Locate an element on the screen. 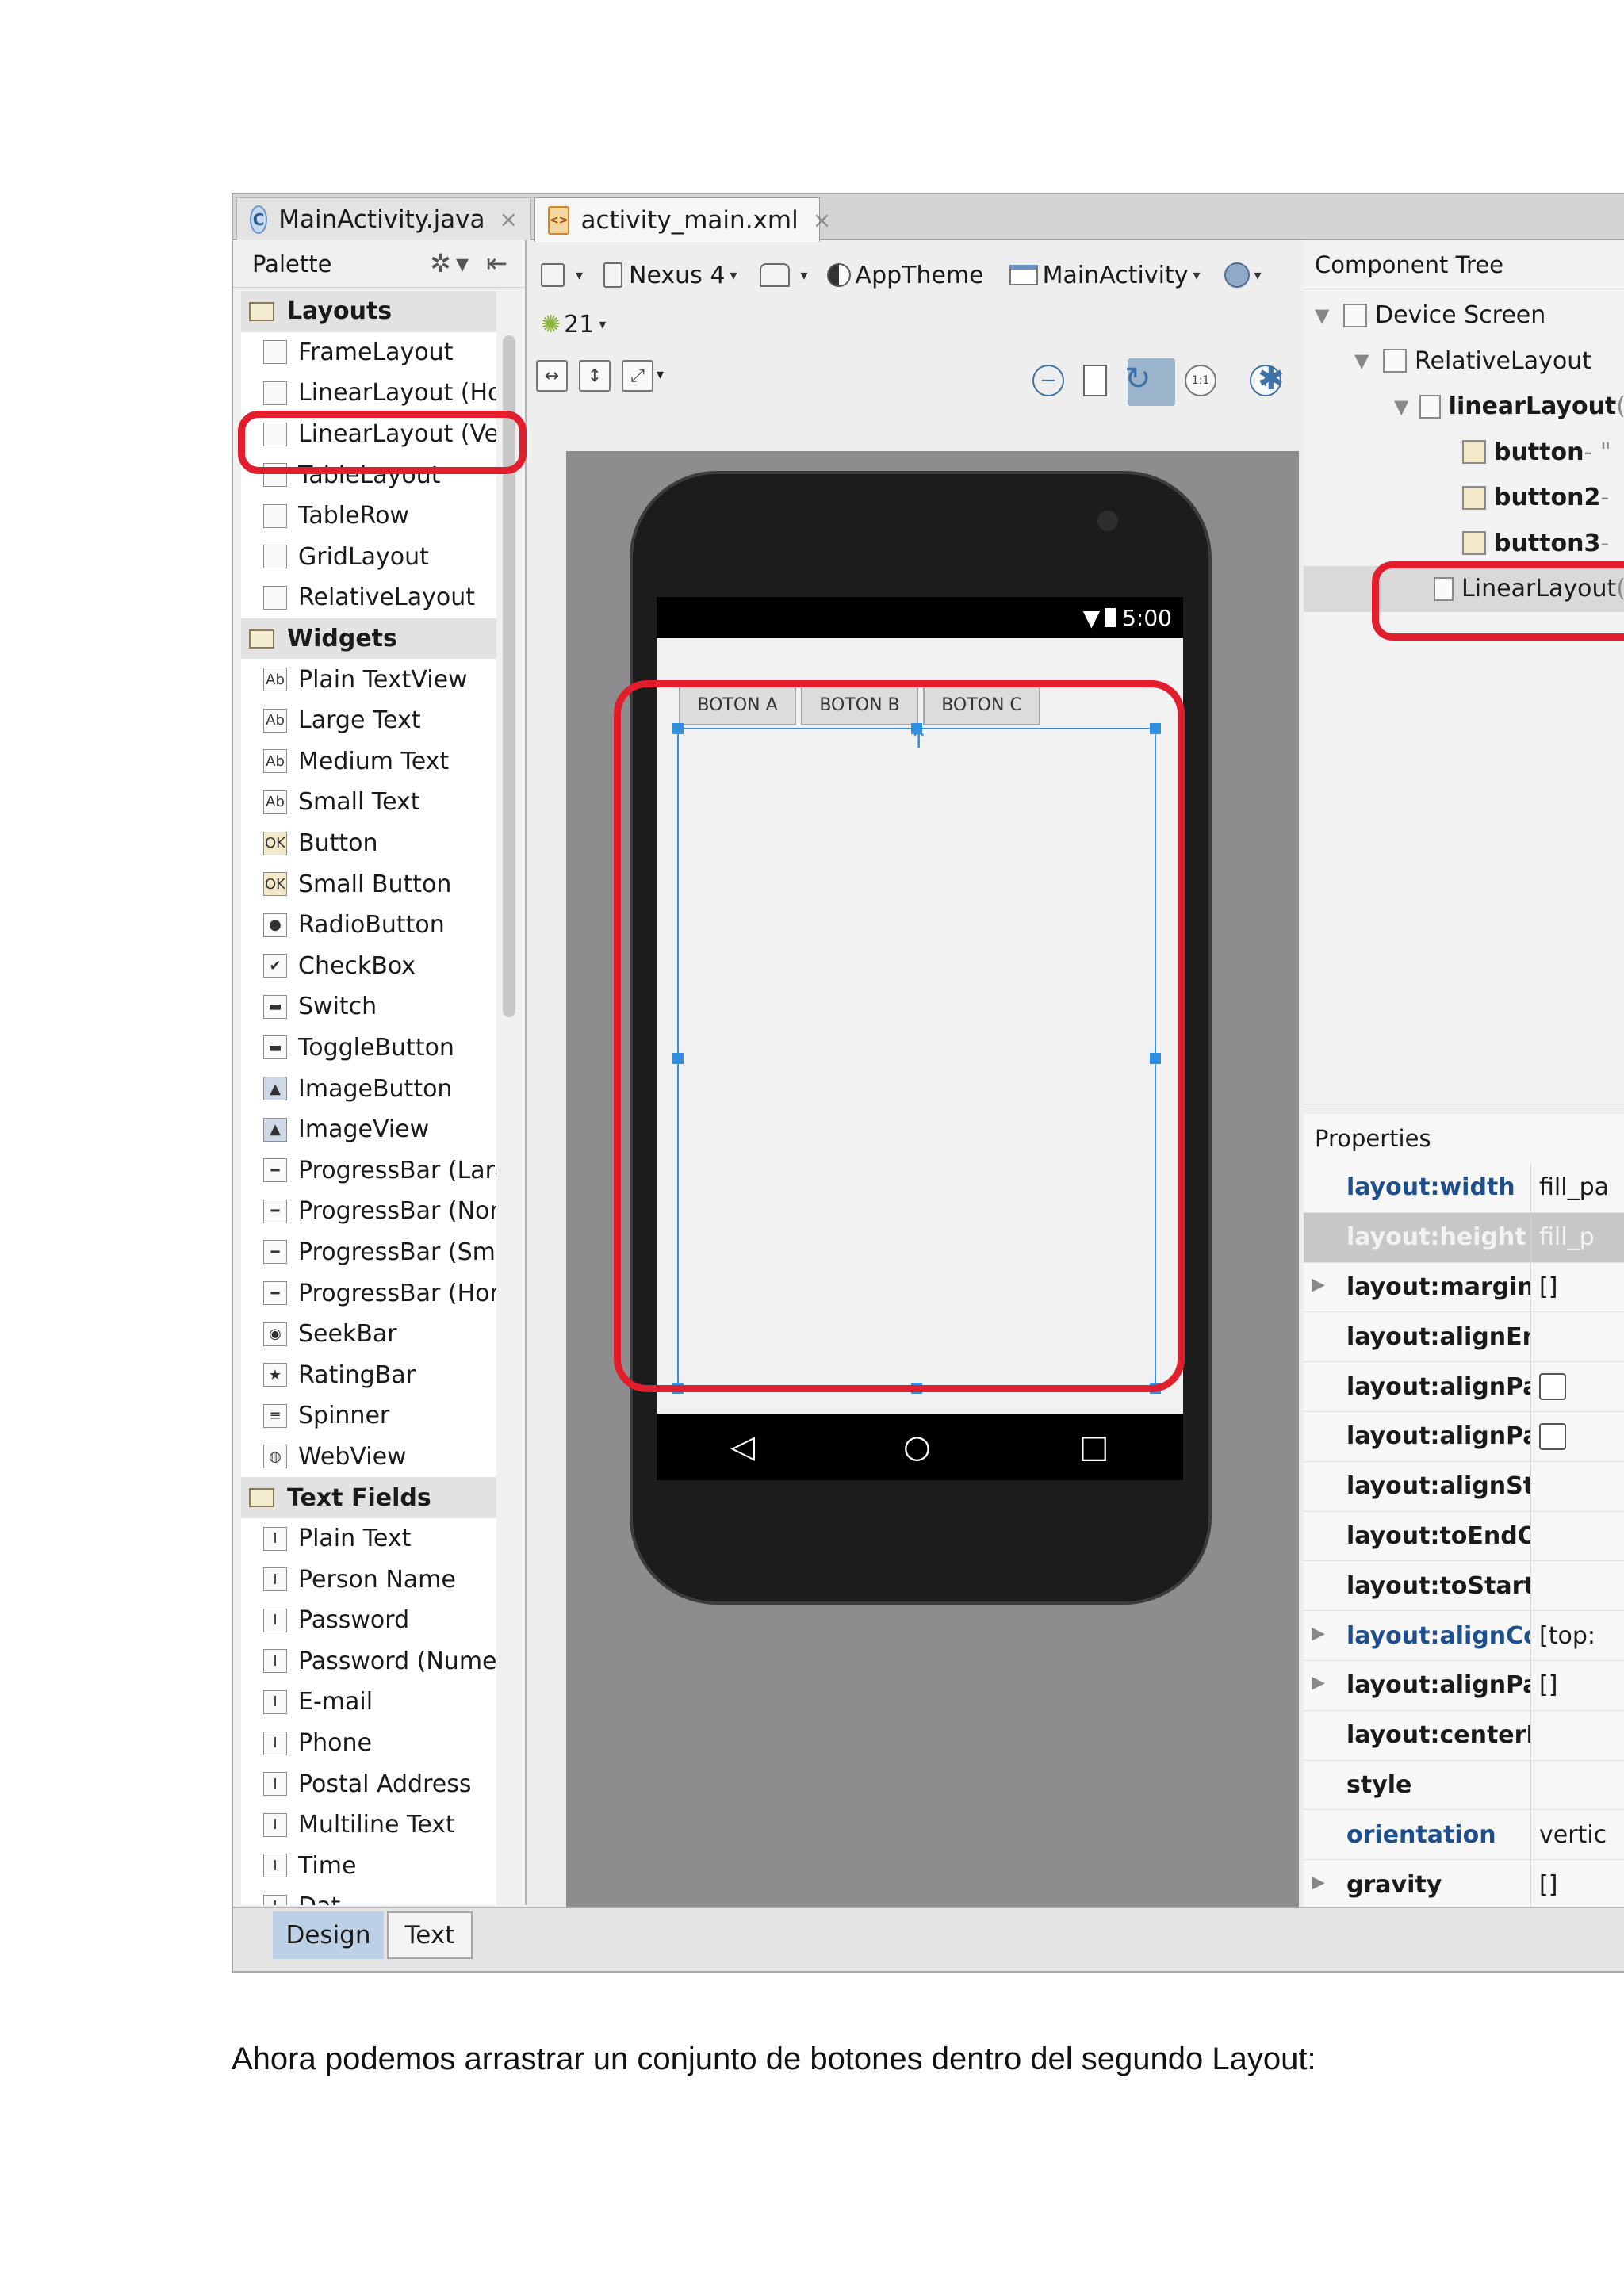 This screenshot has width=1624, height=2296. tree-node: ▼ Device Screen is located at coordinates (1464, 316).